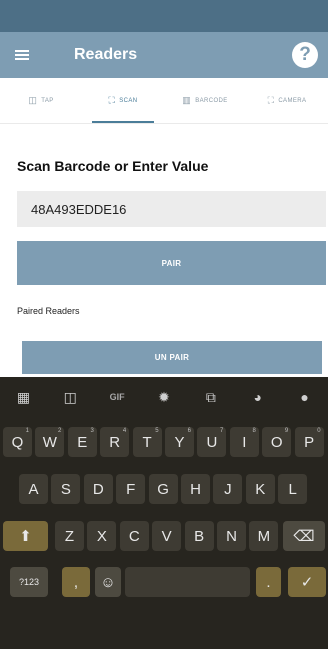 The width and height of the screenshot is (328, 649). Describe the element at coordinates (102, 536) in the screenshot. I see `key-x: X` at that location.